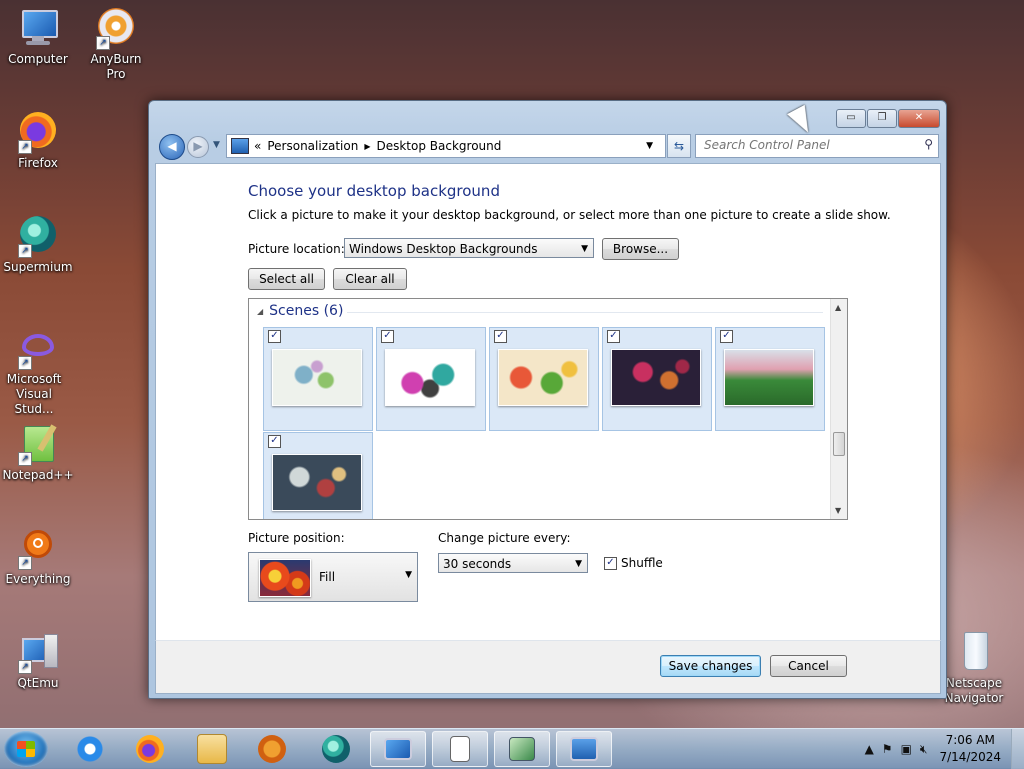  I want to click on action-center-flag-icon: ⚑, so click(887, 749).